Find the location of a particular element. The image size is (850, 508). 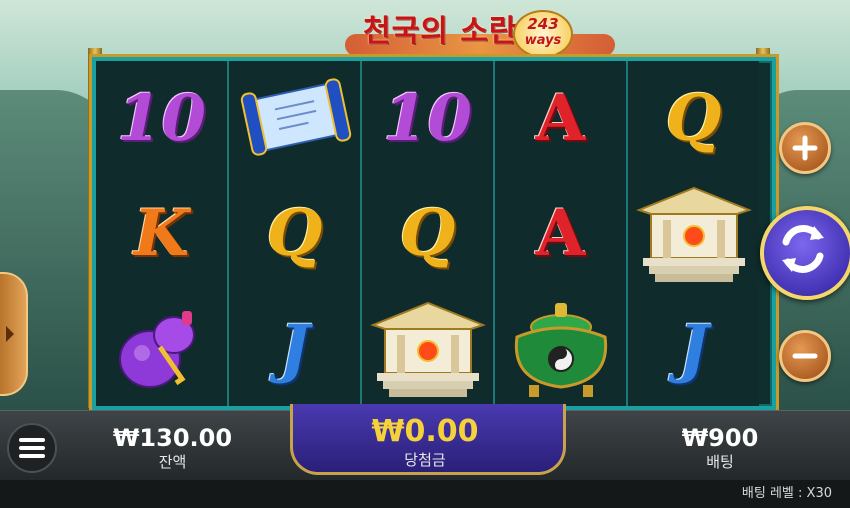

ways-number: 243 is located at coordinates (543, 24).